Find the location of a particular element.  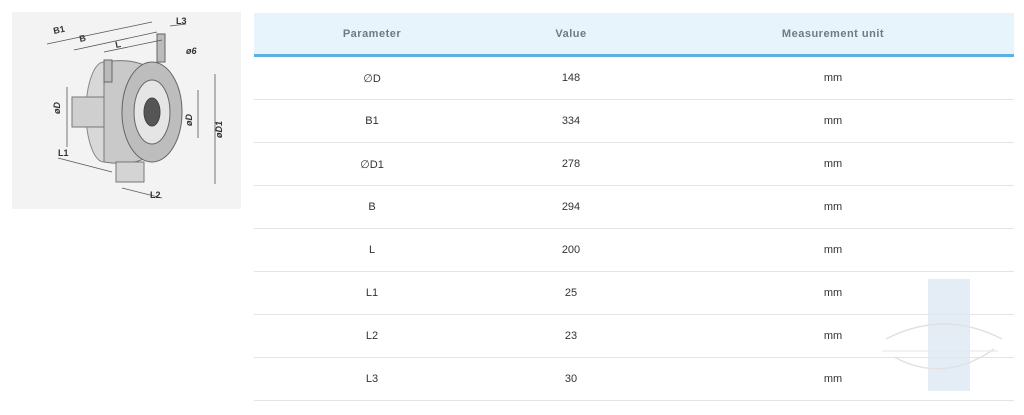

table-row: B1 334 mm is located at coordinates (634, 121).